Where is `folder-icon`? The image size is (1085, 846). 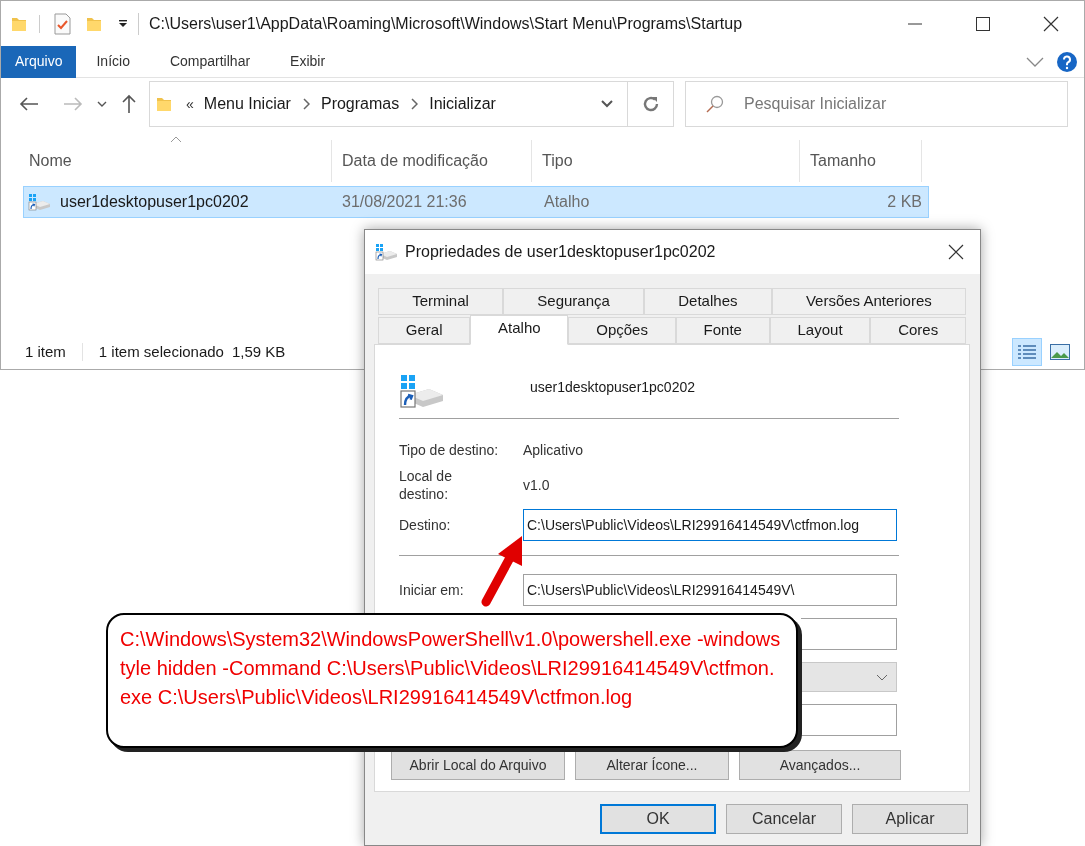
folder-icon is located at coordinates (164, 104).